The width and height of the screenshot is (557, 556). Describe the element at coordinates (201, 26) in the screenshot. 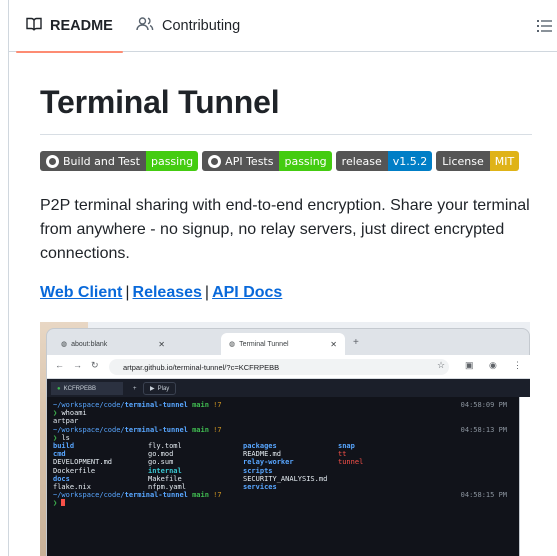

I see `tab-contributing-label: Contributing` at that location.